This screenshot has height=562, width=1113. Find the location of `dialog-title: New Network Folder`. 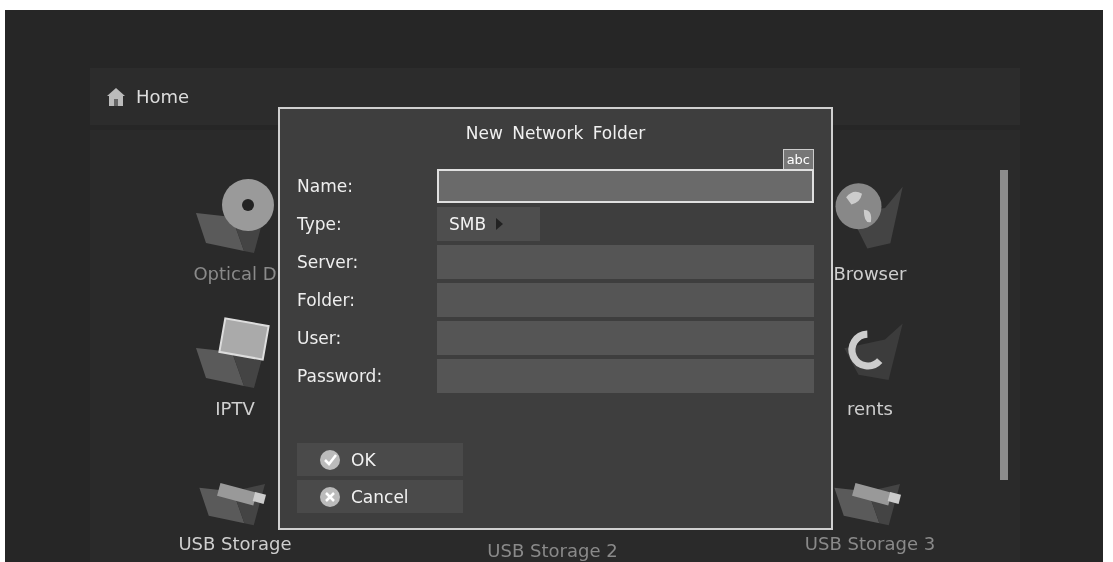

dialog-title: New Network Folder is located at coordinates (555, 134).